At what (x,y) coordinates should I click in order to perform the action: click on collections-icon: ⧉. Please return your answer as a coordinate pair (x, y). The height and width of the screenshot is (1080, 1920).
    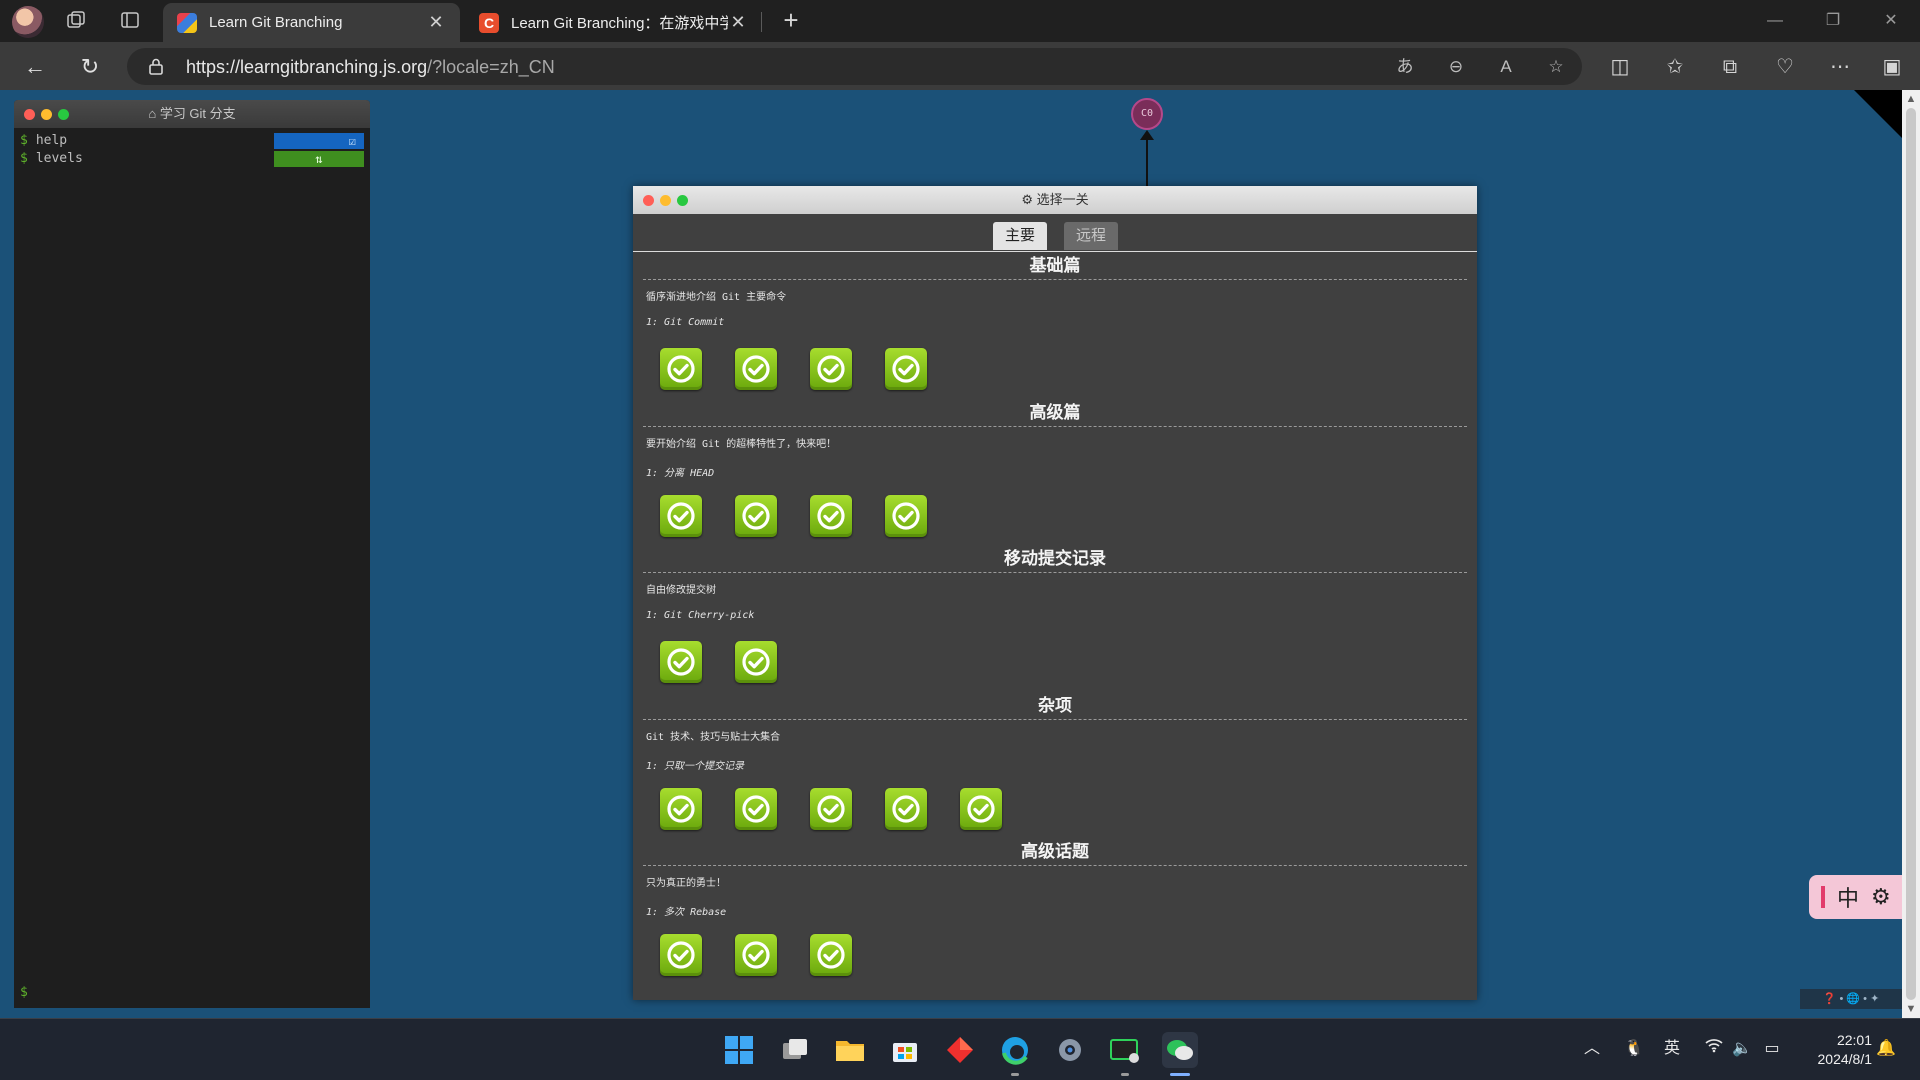
    Looking at the image, I should click on (1730, 67).